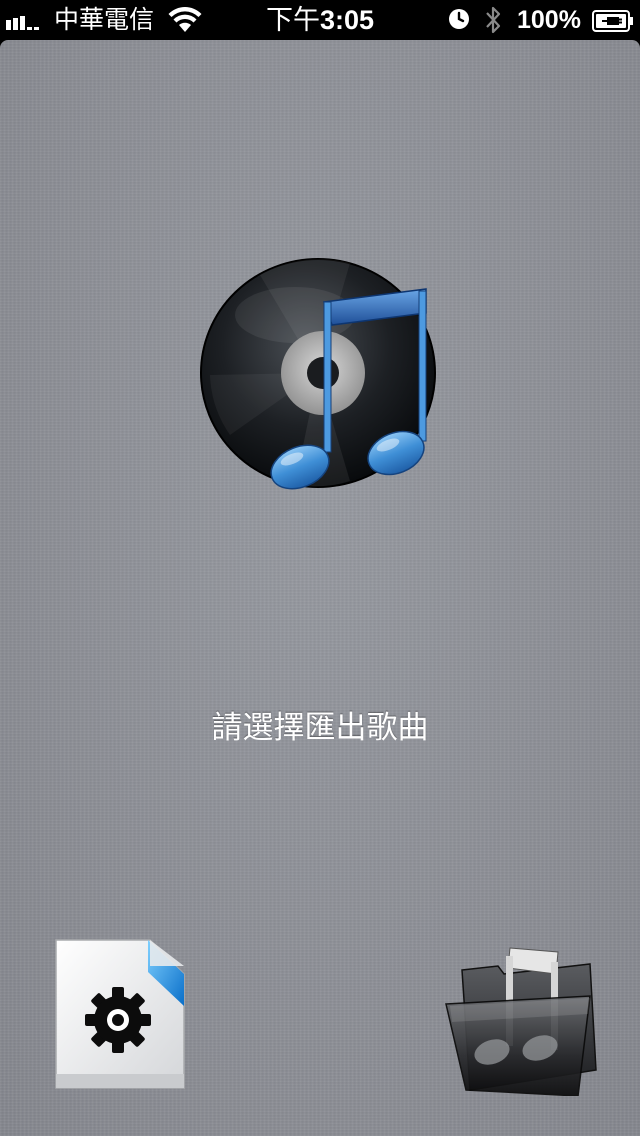  Describe the element at coordinates (320, 728) in the screenshot. I see `select-song-prompt: 請選擇匯出歌曲` at that location.